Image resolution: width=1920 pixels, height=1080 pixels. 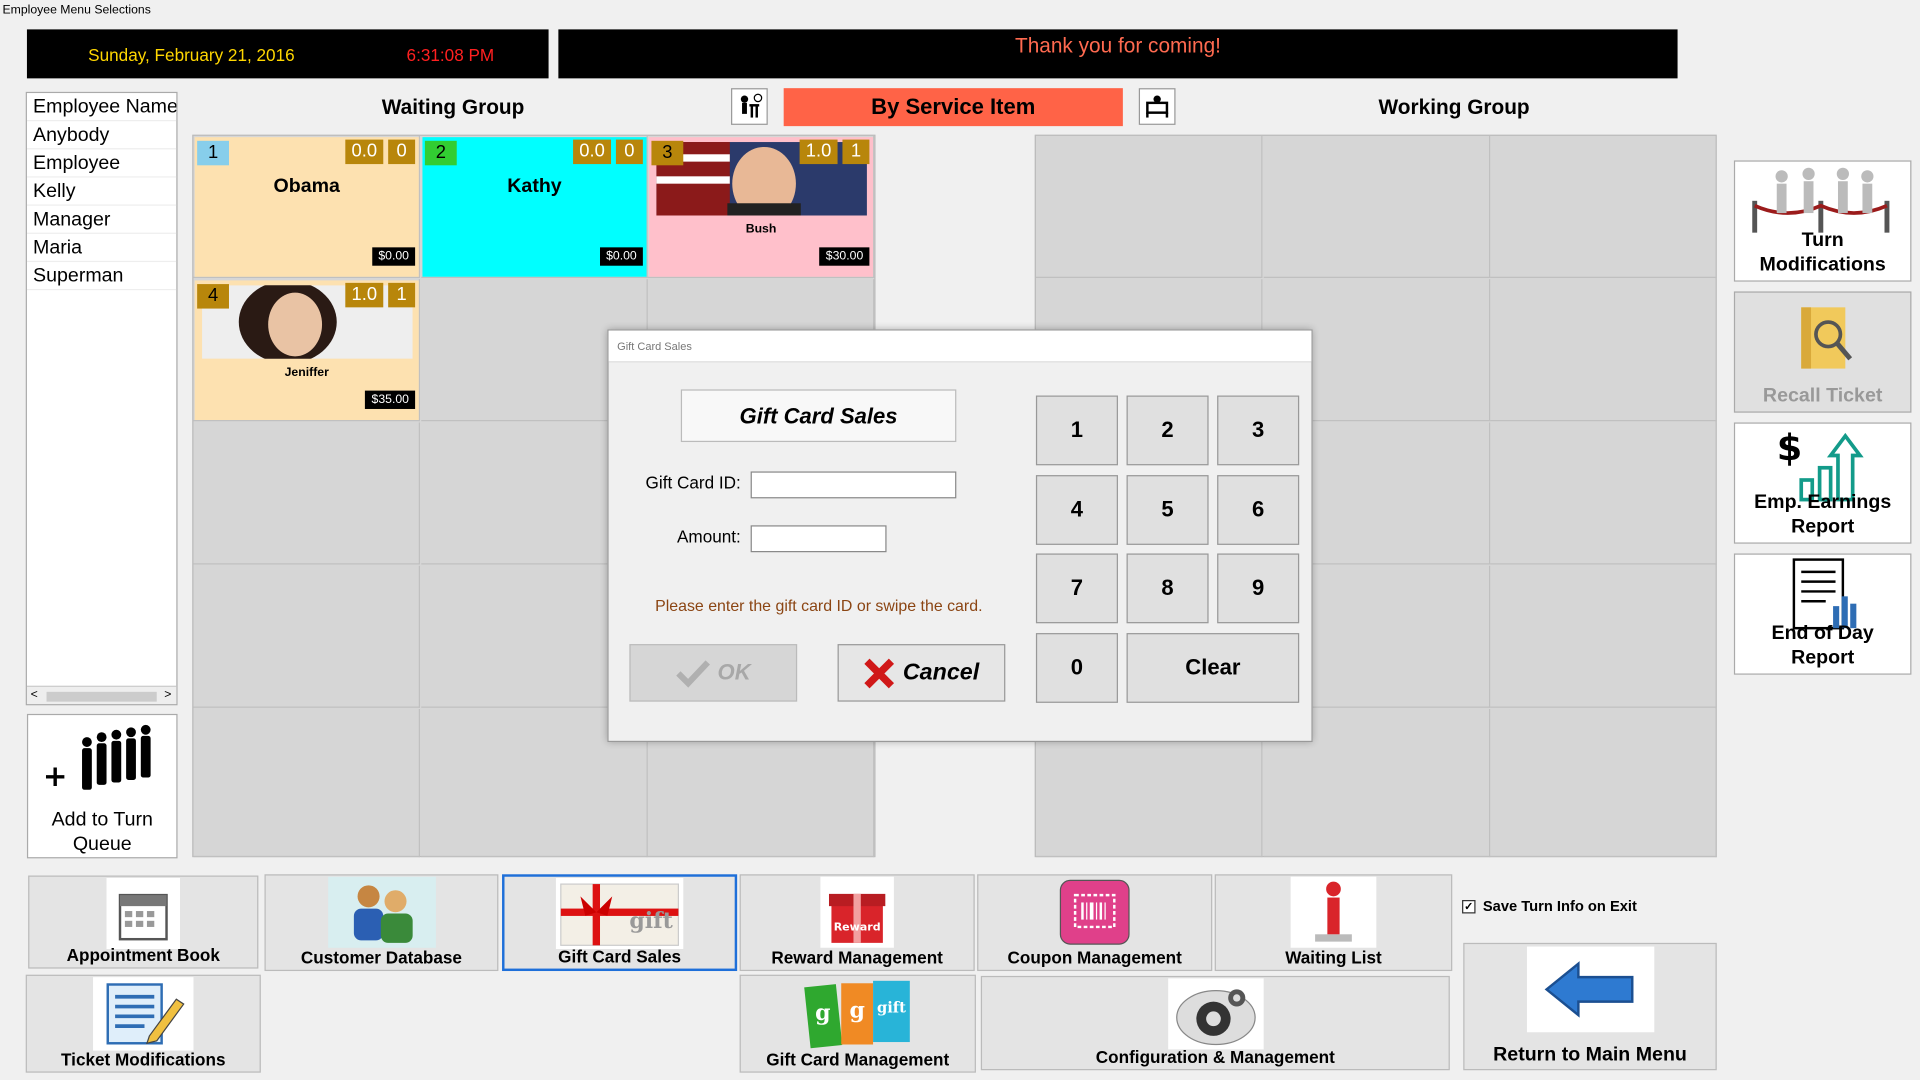 I want to click on waiting-list-button: Waiting List, so click(x=1333, y=923).